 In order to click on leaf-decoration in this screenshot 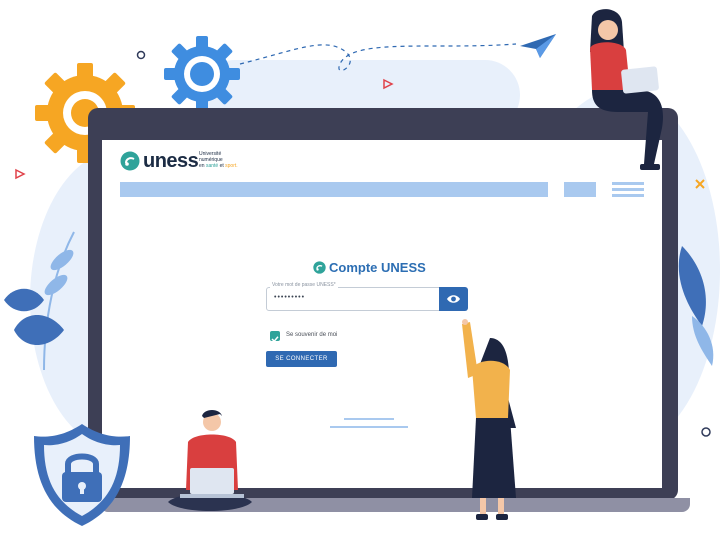, I will do `click(39, 300)`.